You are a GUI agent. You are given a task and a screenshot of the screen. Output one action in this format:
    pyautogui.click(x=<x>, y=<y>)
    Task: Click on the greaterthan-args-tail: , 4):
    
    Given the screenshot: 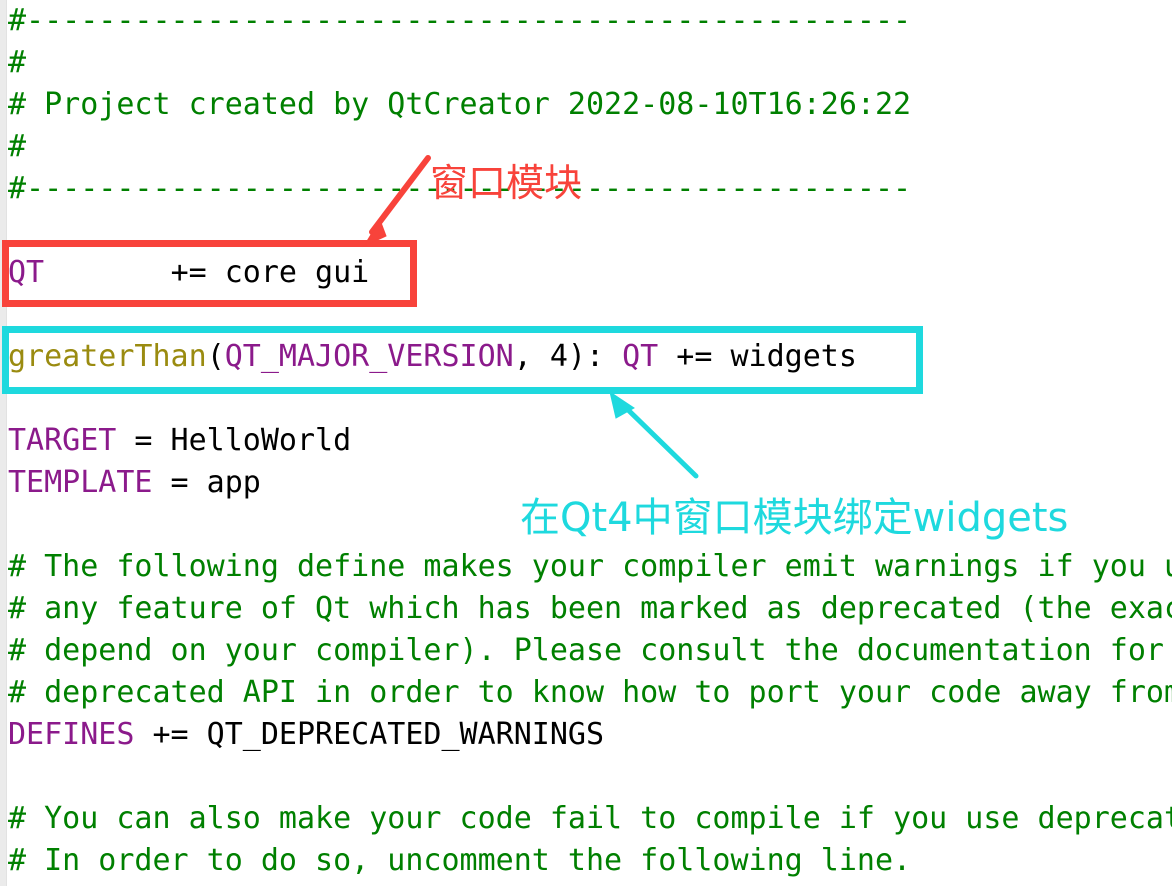 What is the action you would take?
    pyautogui.click(x=568, y=356)
    